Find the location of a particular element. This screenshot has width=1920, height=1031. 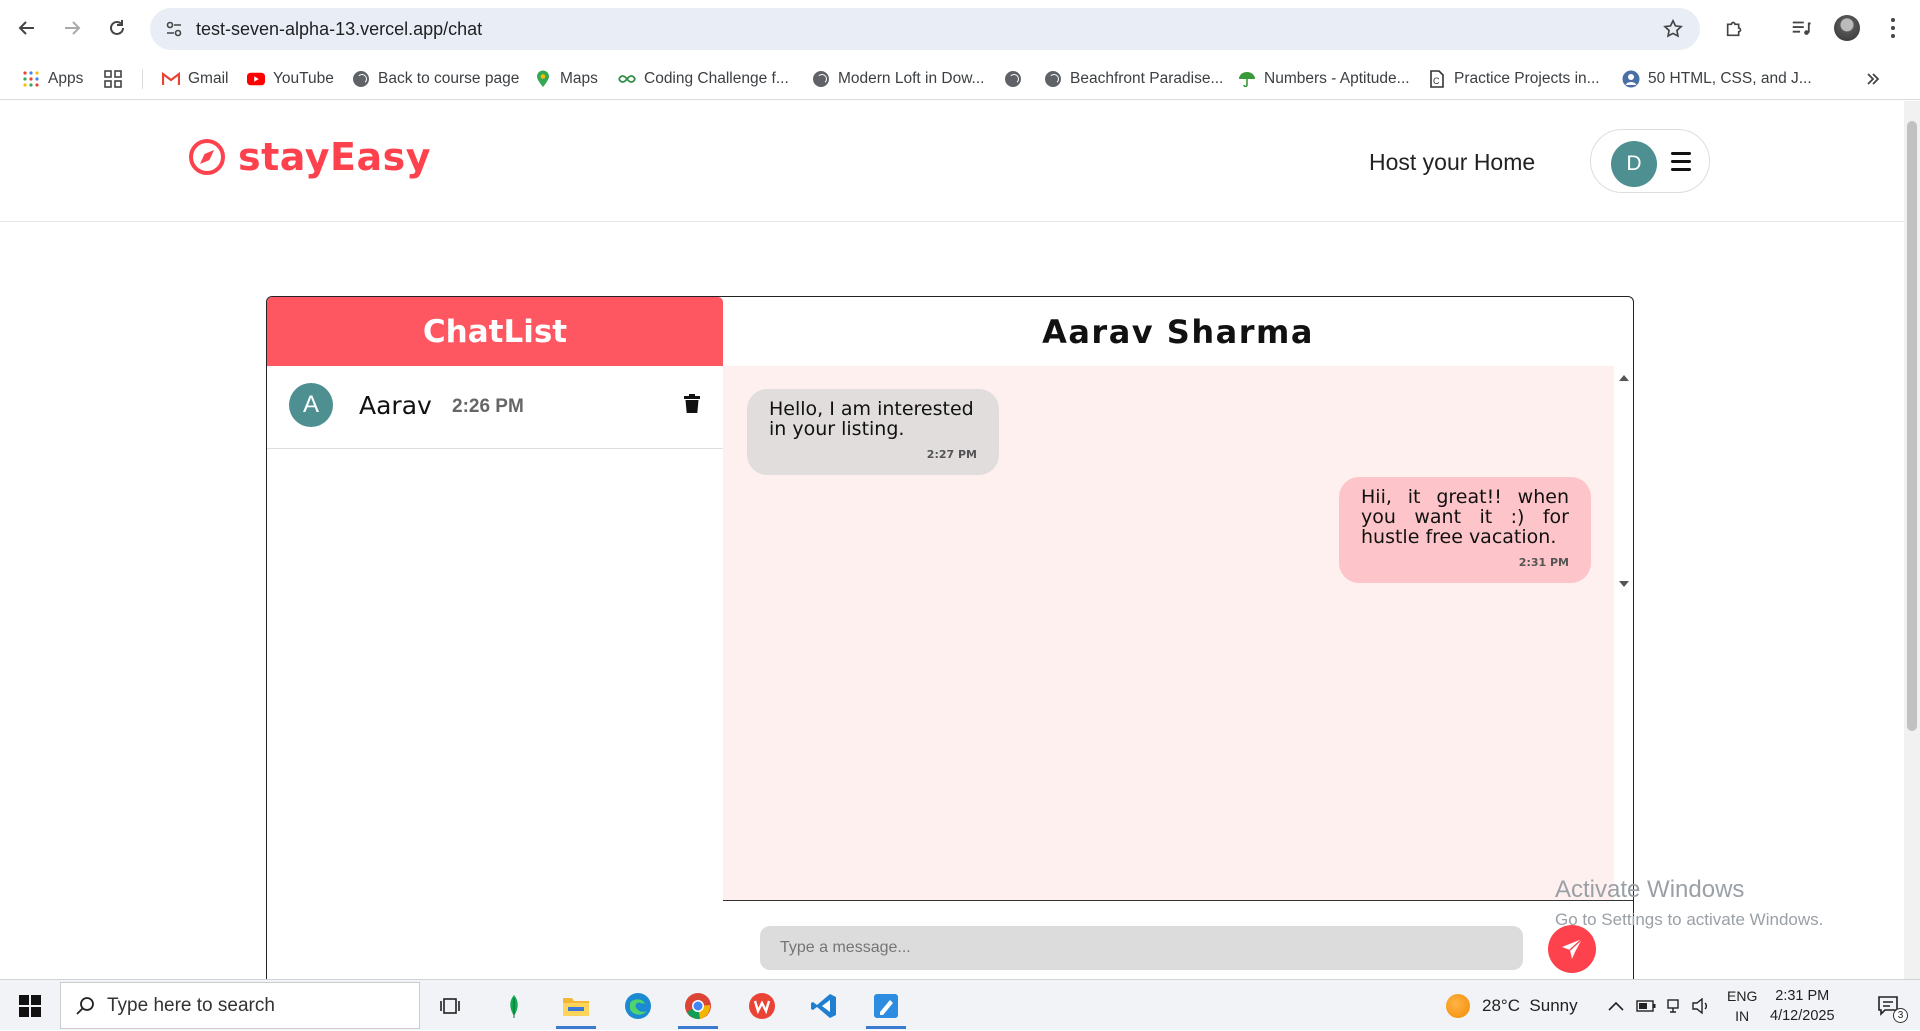

paper-plane-icon is located at coordinates (1572, 948).